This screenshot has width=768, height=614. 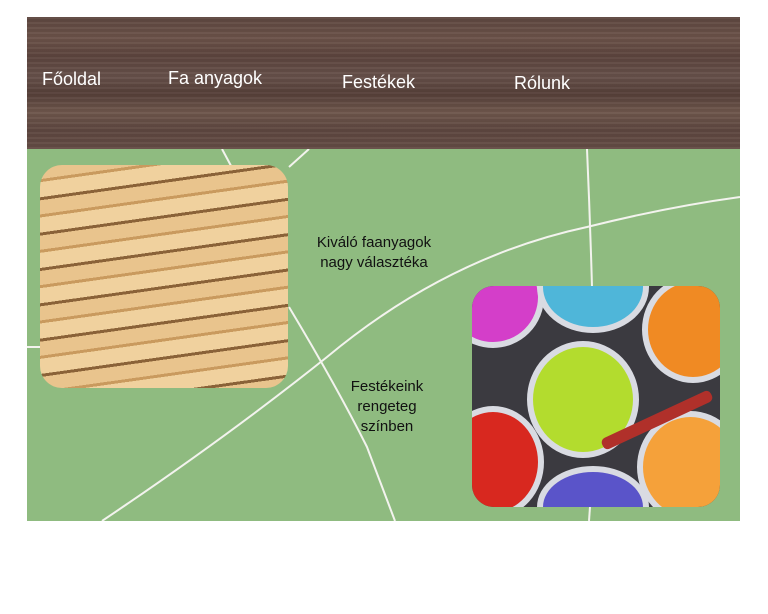 What do you see at coordinates (378, 82) in the screenshot?
I see `nav-paints: Festékek` at bounding box center [378, 82].